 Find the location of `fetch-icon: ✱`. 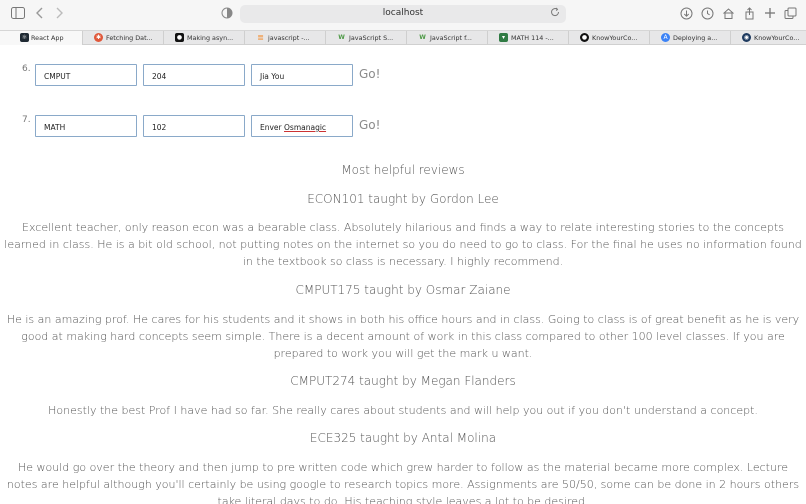

fetch-icon: ✱ is located at coordinates (98, 37).